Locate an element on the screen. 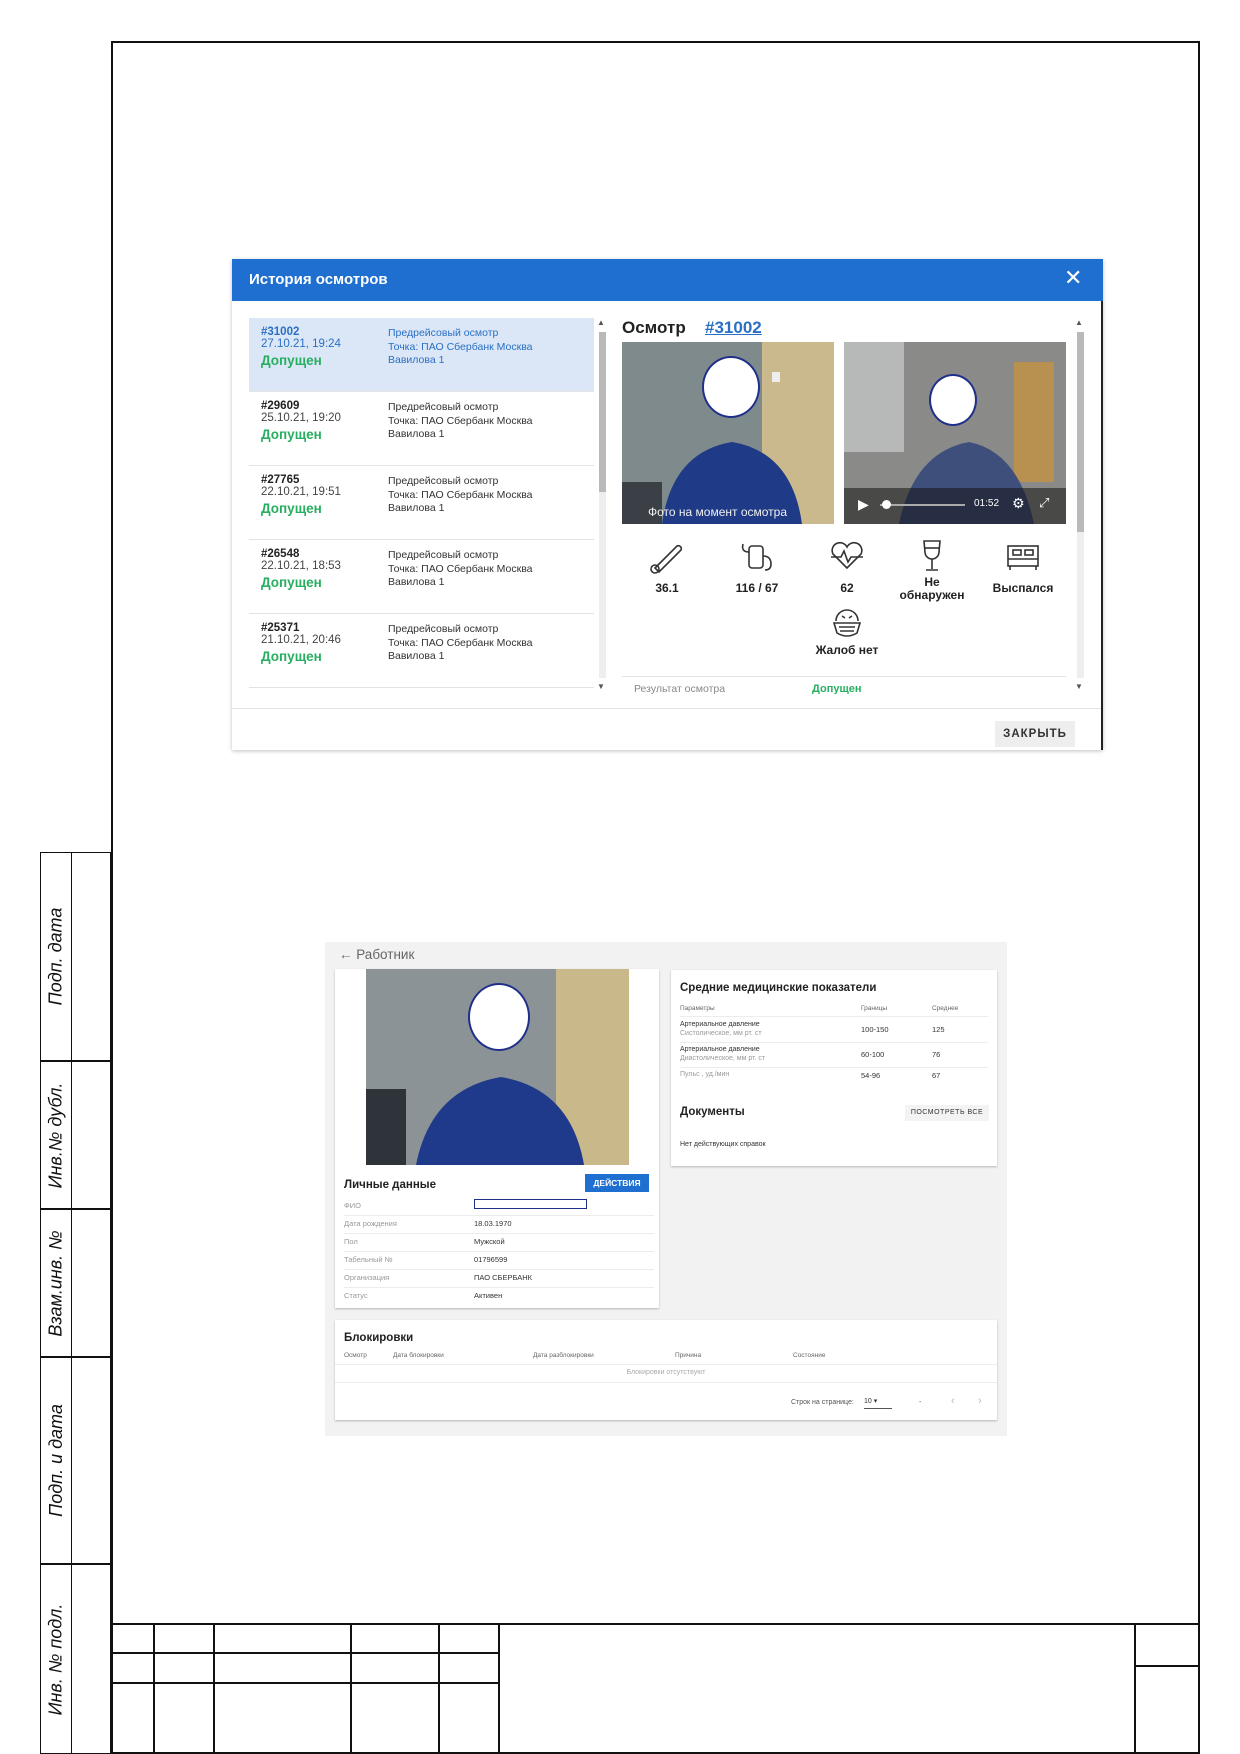  modal-edge is located at coordinates (1102, 525).